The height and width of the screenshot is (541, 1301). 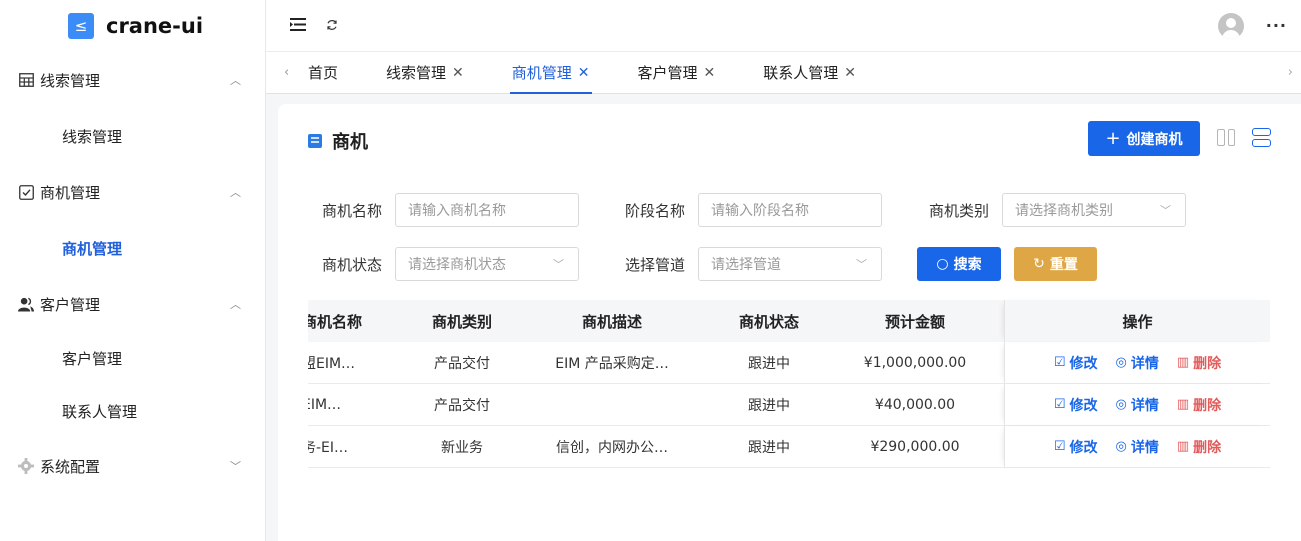 I want to click on cell-category: 新业务, so click(x=462, y=447).